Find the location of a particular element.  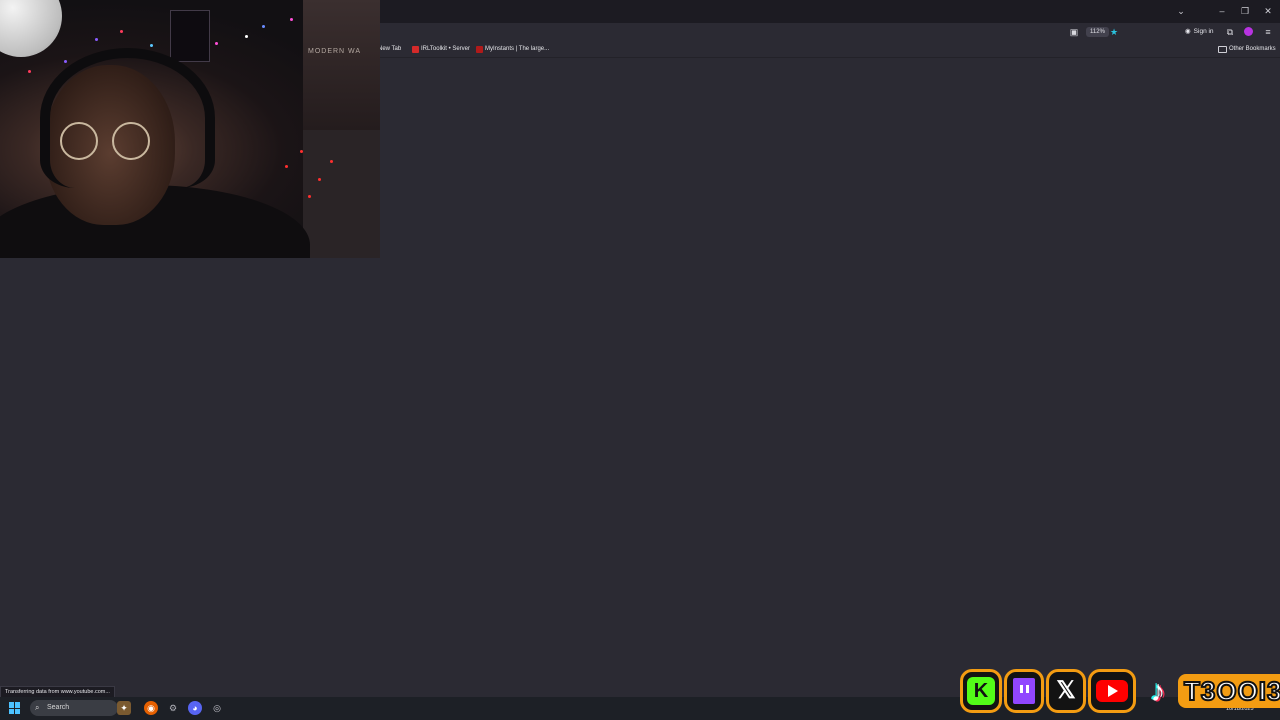

youtube-icon is located at coordinates (1112, 691).